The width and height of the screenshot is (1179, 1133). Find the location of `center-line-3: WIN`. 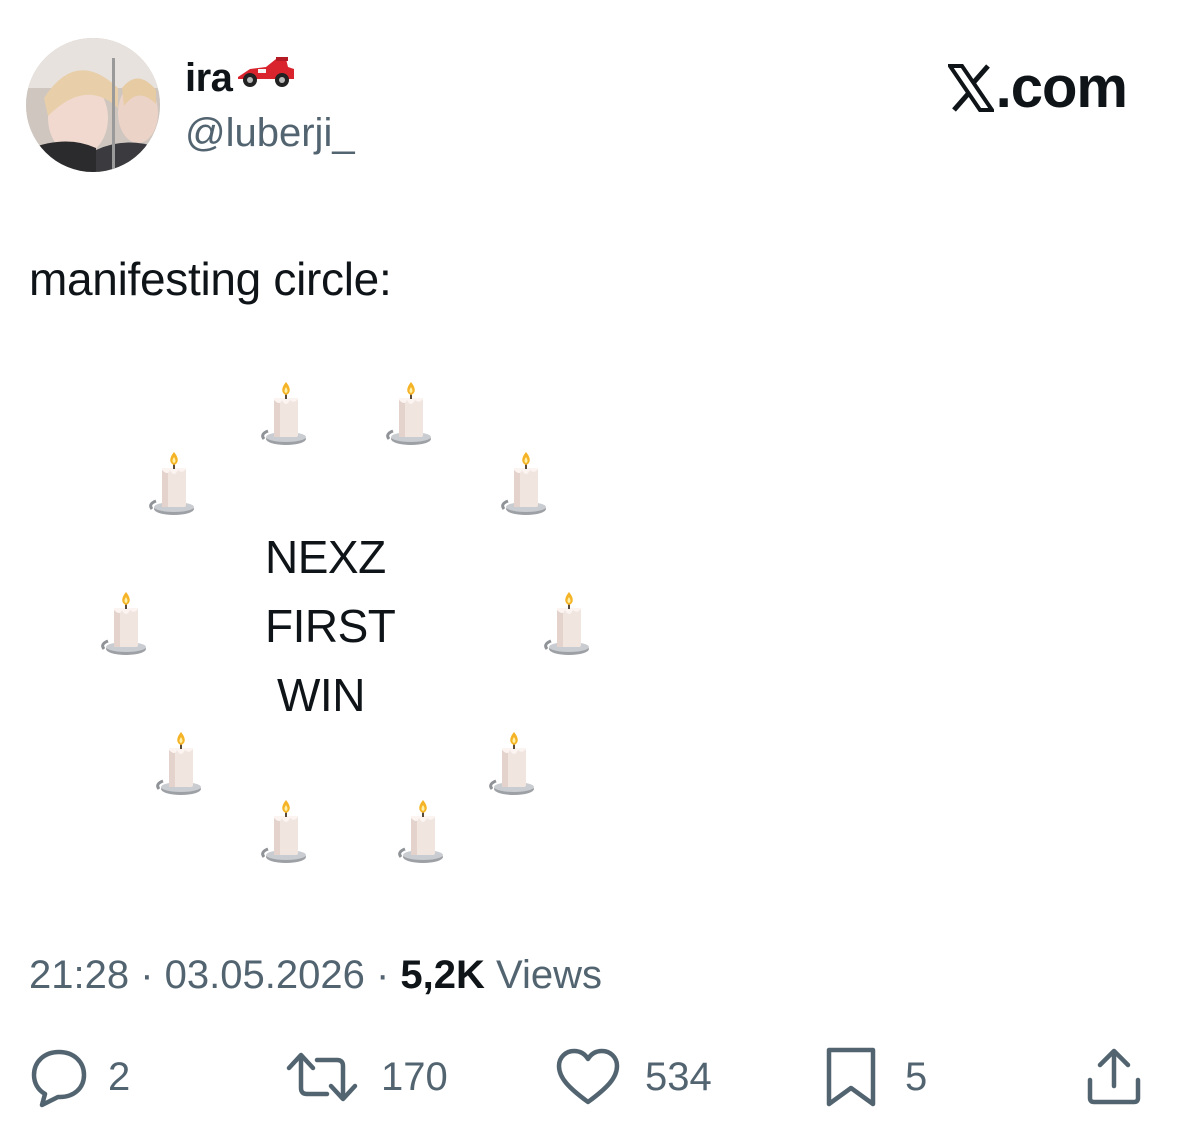

center-line-3: WIN is located at coordinates (321, 695).